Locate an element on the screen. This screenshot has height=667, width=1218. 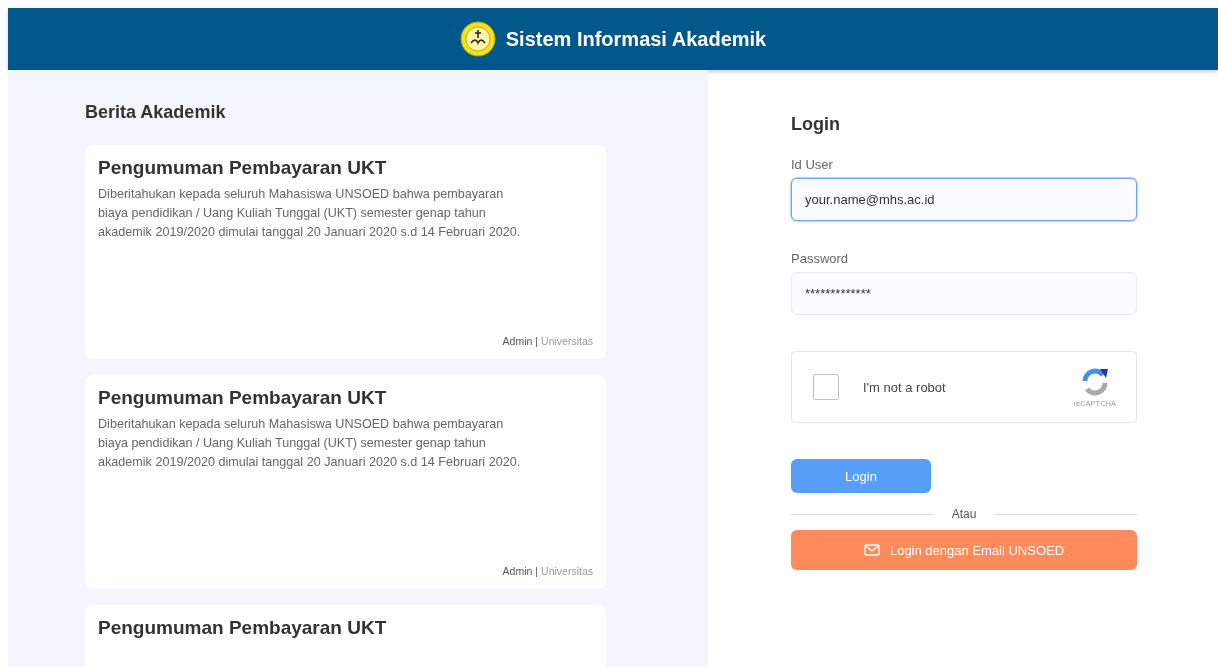
login-heading: Login is located at coordinates (816, 124).